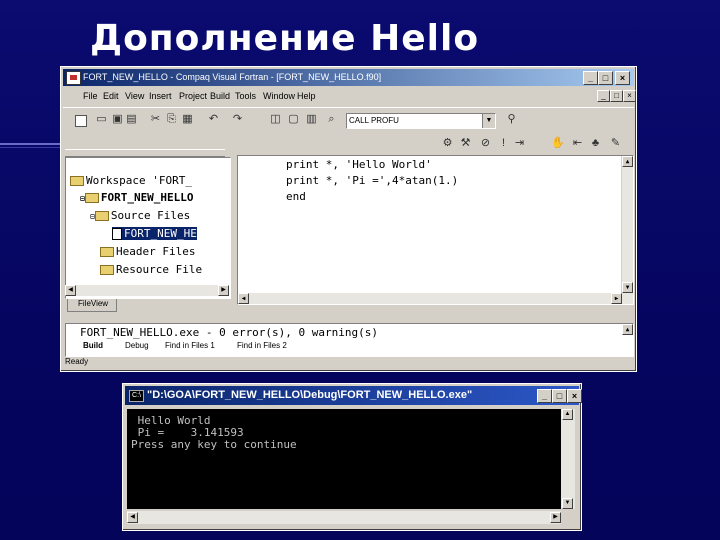 Image resolution: width=720 pixels, height=540 pixels. I want to click on find-icon: ⚲, so click(511, 119).